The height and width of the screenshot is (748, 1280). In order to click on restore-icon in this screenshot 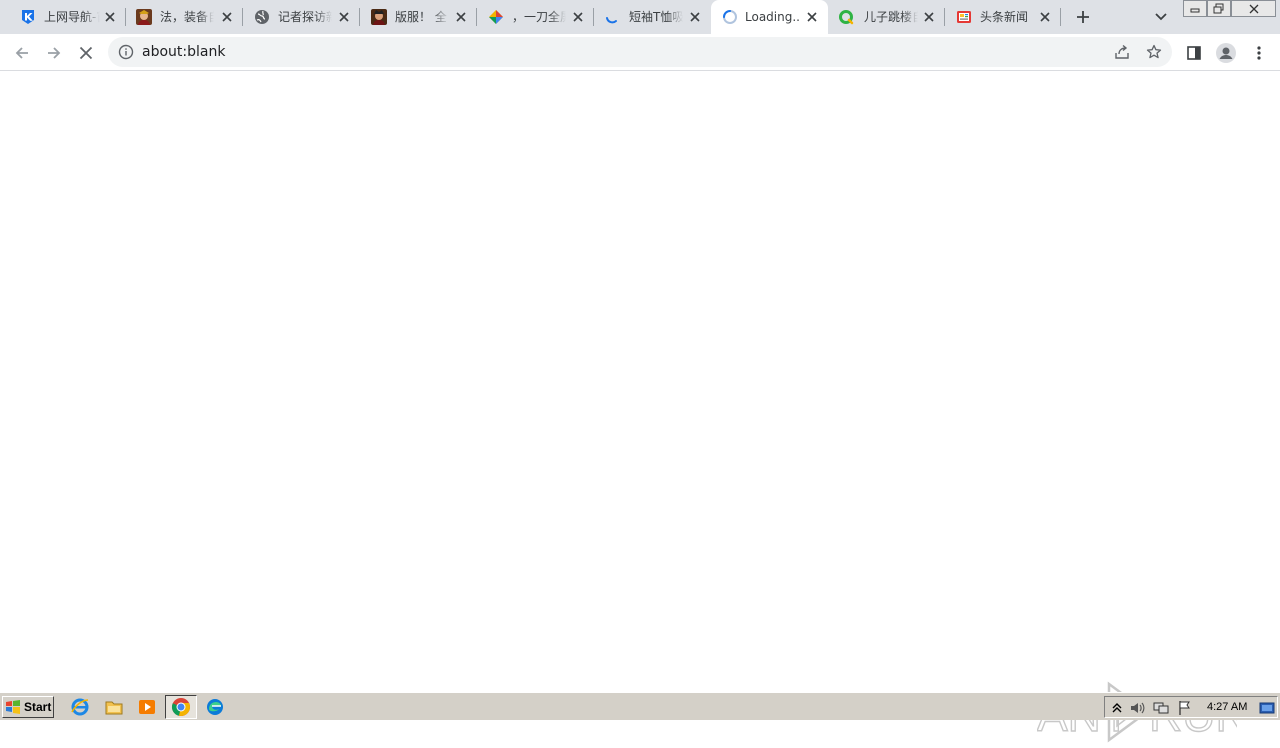, I will do `click(1218, 8)`.